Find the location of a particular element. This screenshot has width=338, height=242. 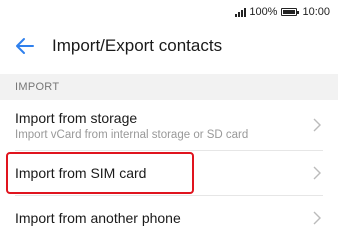

item-label: Import from storage is located at coordinates (76, 117).